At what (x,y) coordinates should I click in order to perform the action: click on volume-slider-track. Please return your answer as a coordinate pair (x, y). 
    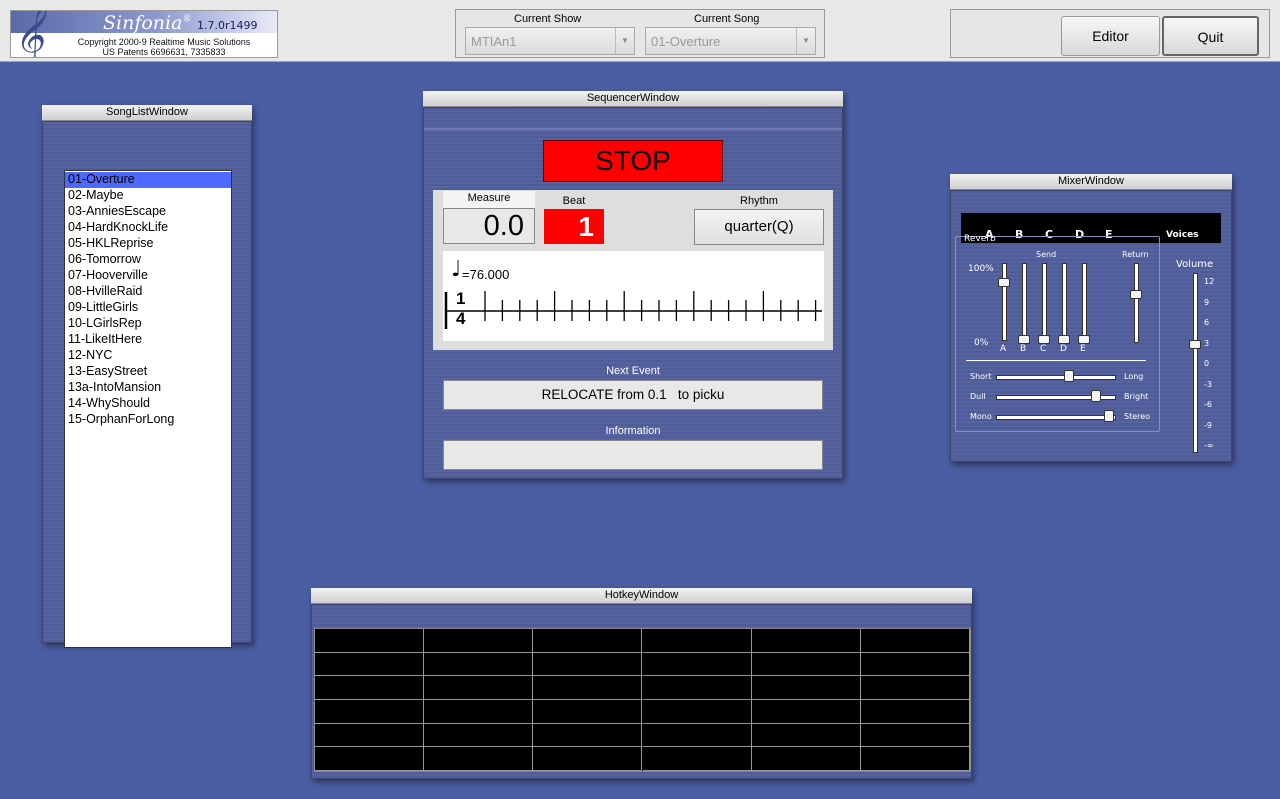
    Looking at the image, I should click on (1195, 363).